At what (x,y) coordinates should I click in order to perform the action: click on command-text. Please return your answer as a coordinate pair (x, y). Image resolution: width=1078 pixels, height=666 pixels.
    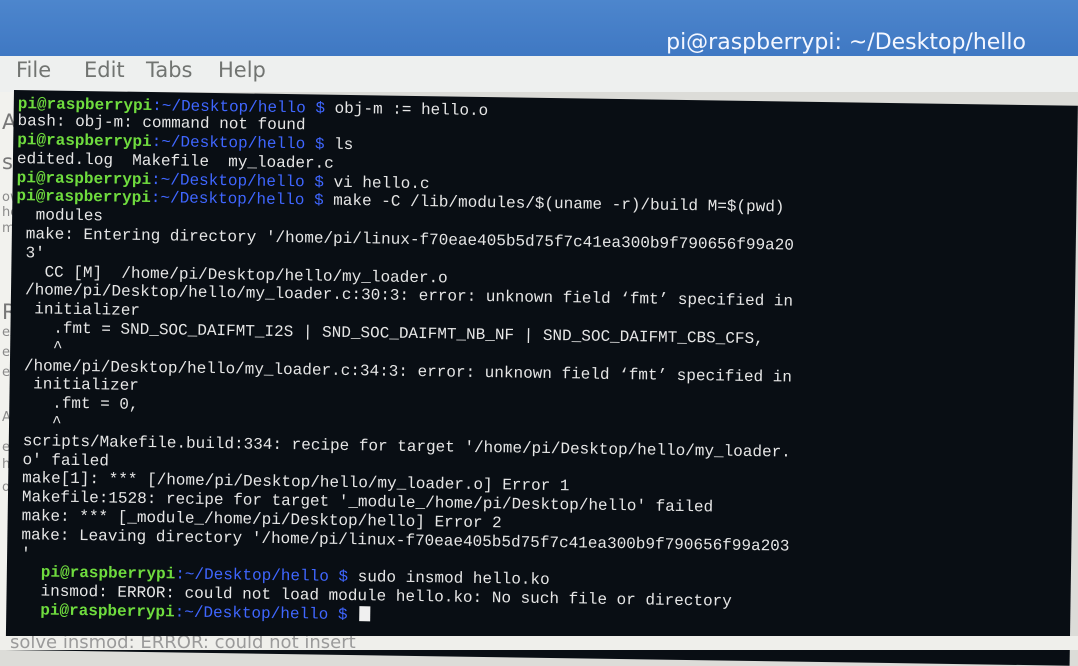
    Looking at the image, I should click on (352, 615).